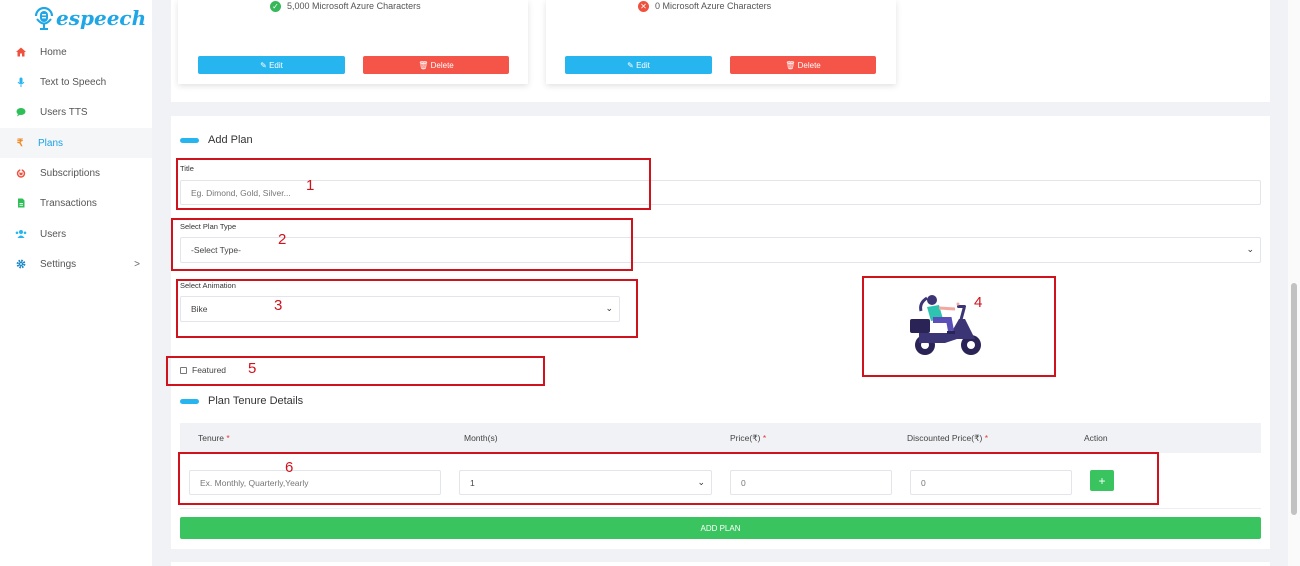 This screenshot has height=566, width=1300. Describe the element at coordinates (76, 52) in the screenshot. I see `sidebar-item-home: Home` at that location.